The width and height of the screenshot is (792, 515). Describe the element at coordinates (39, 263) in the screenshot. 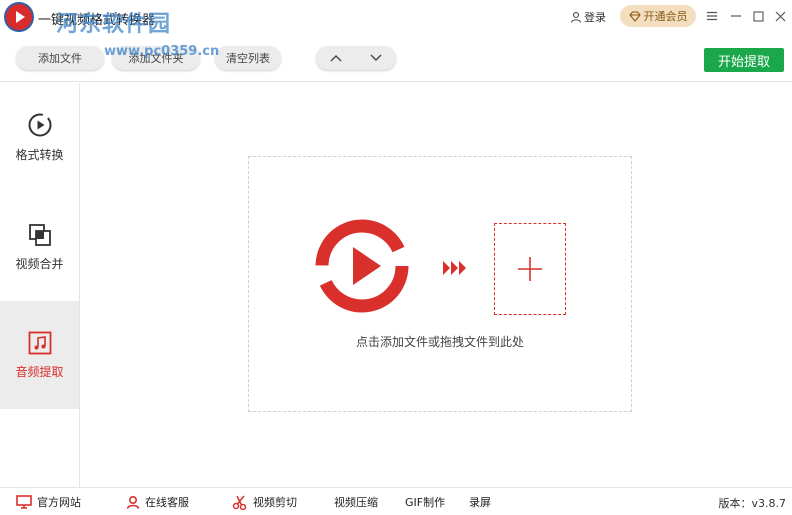

I see `sidebar-item-label: 视频合并` at that location.